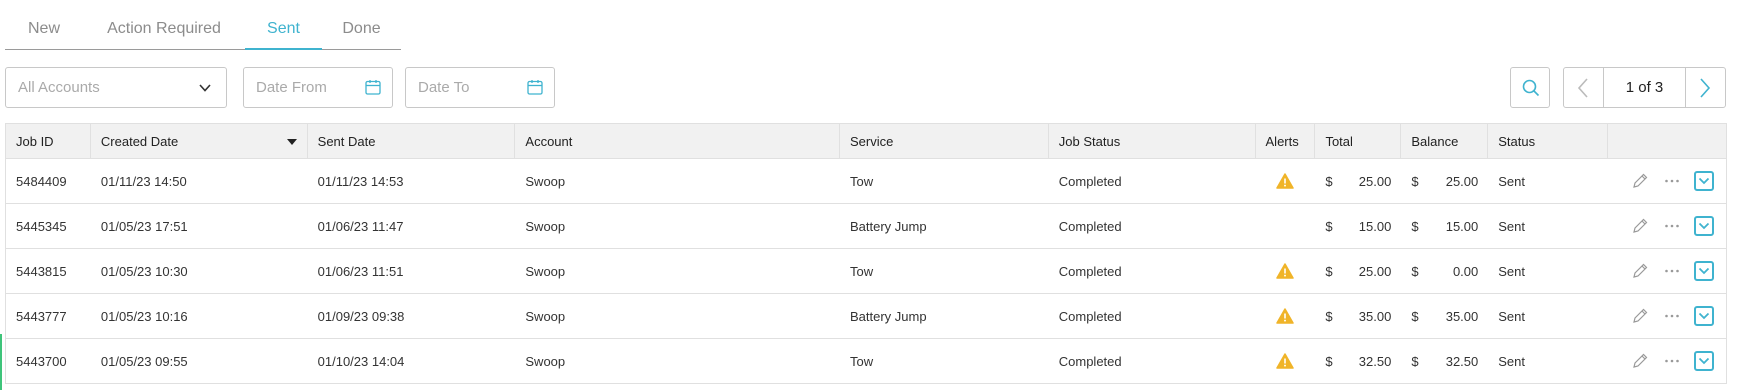  Describe the element at coordinates (1445, 141) in the screenshot. I see `column-header-balance: Balance` at that location.